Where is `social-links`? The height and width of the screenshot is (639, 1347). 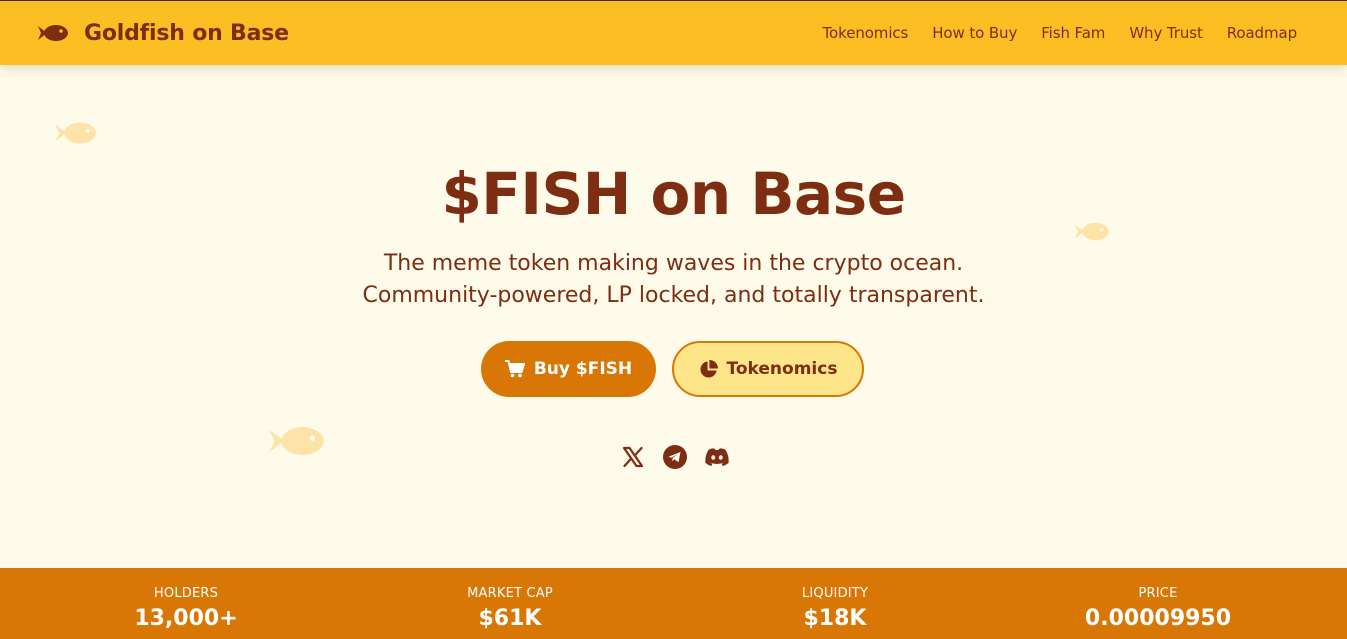 social-links is located at coordinates (673, 457).